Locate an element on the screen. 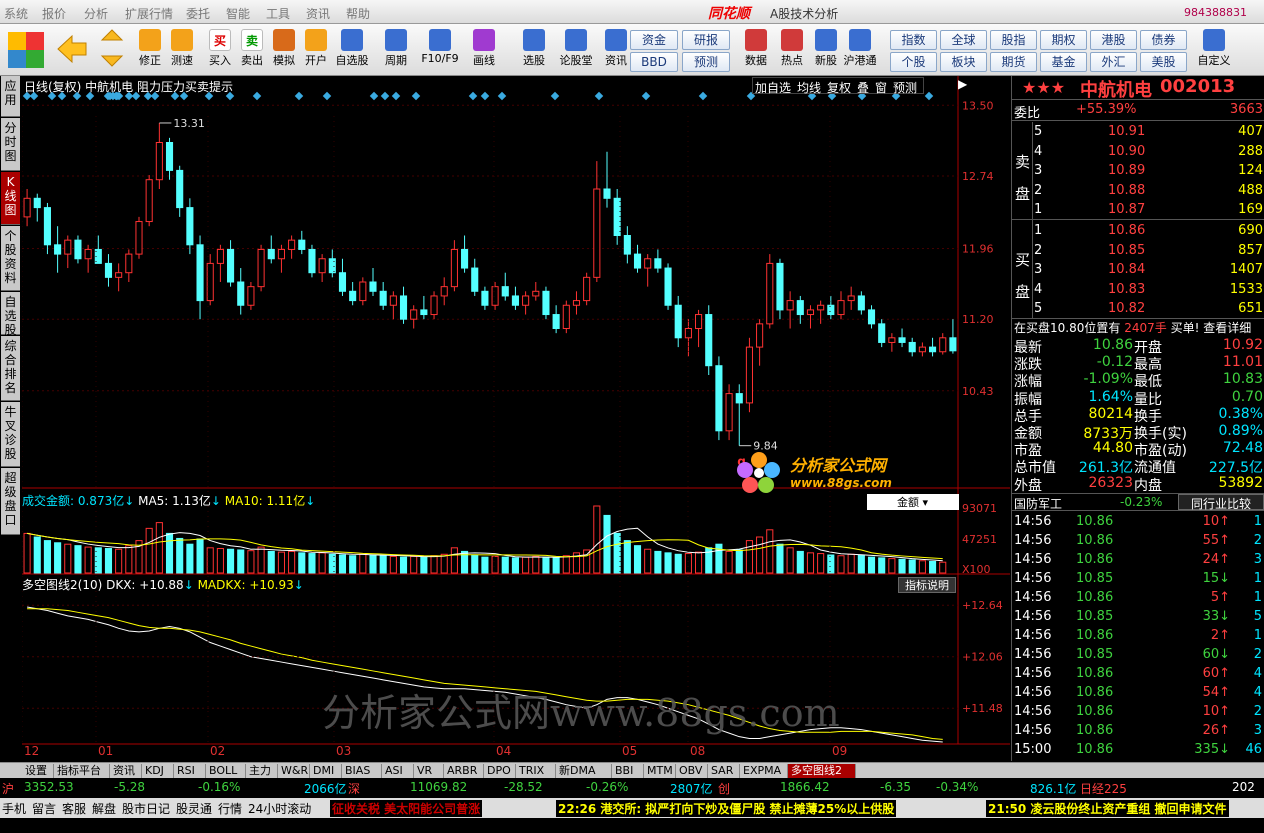 This screenshot has width=1264, height=833. indicator-tab-17: MTM is located at coordinates (660, 771).